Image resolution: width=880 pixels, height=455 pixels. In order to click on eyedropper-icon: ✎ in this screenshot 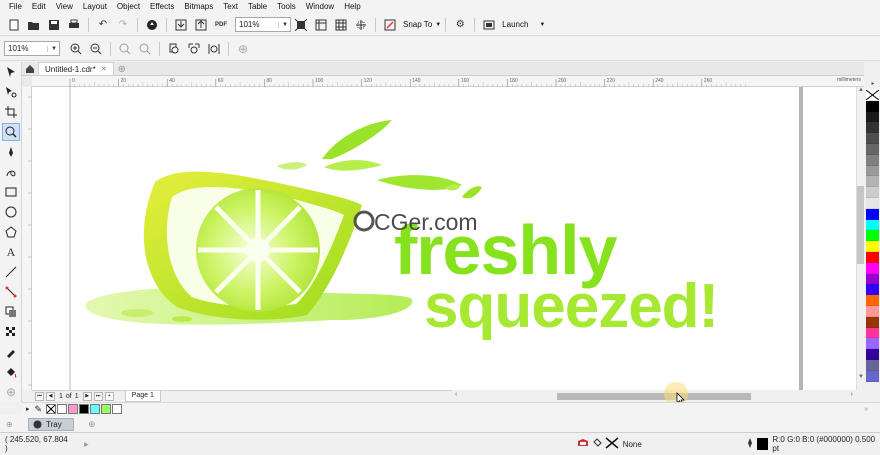, I will do `click(39, 409)`.